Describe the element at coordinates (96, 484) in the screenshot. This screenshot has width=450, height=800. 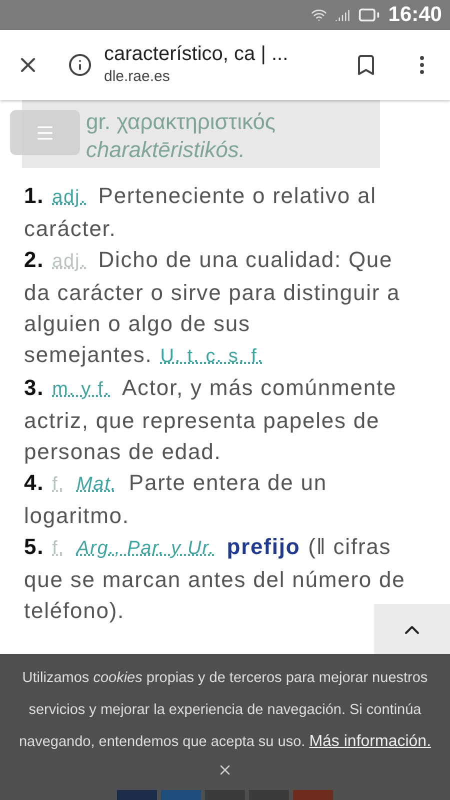
I see `abbreviation-link: Mat.` at that location.